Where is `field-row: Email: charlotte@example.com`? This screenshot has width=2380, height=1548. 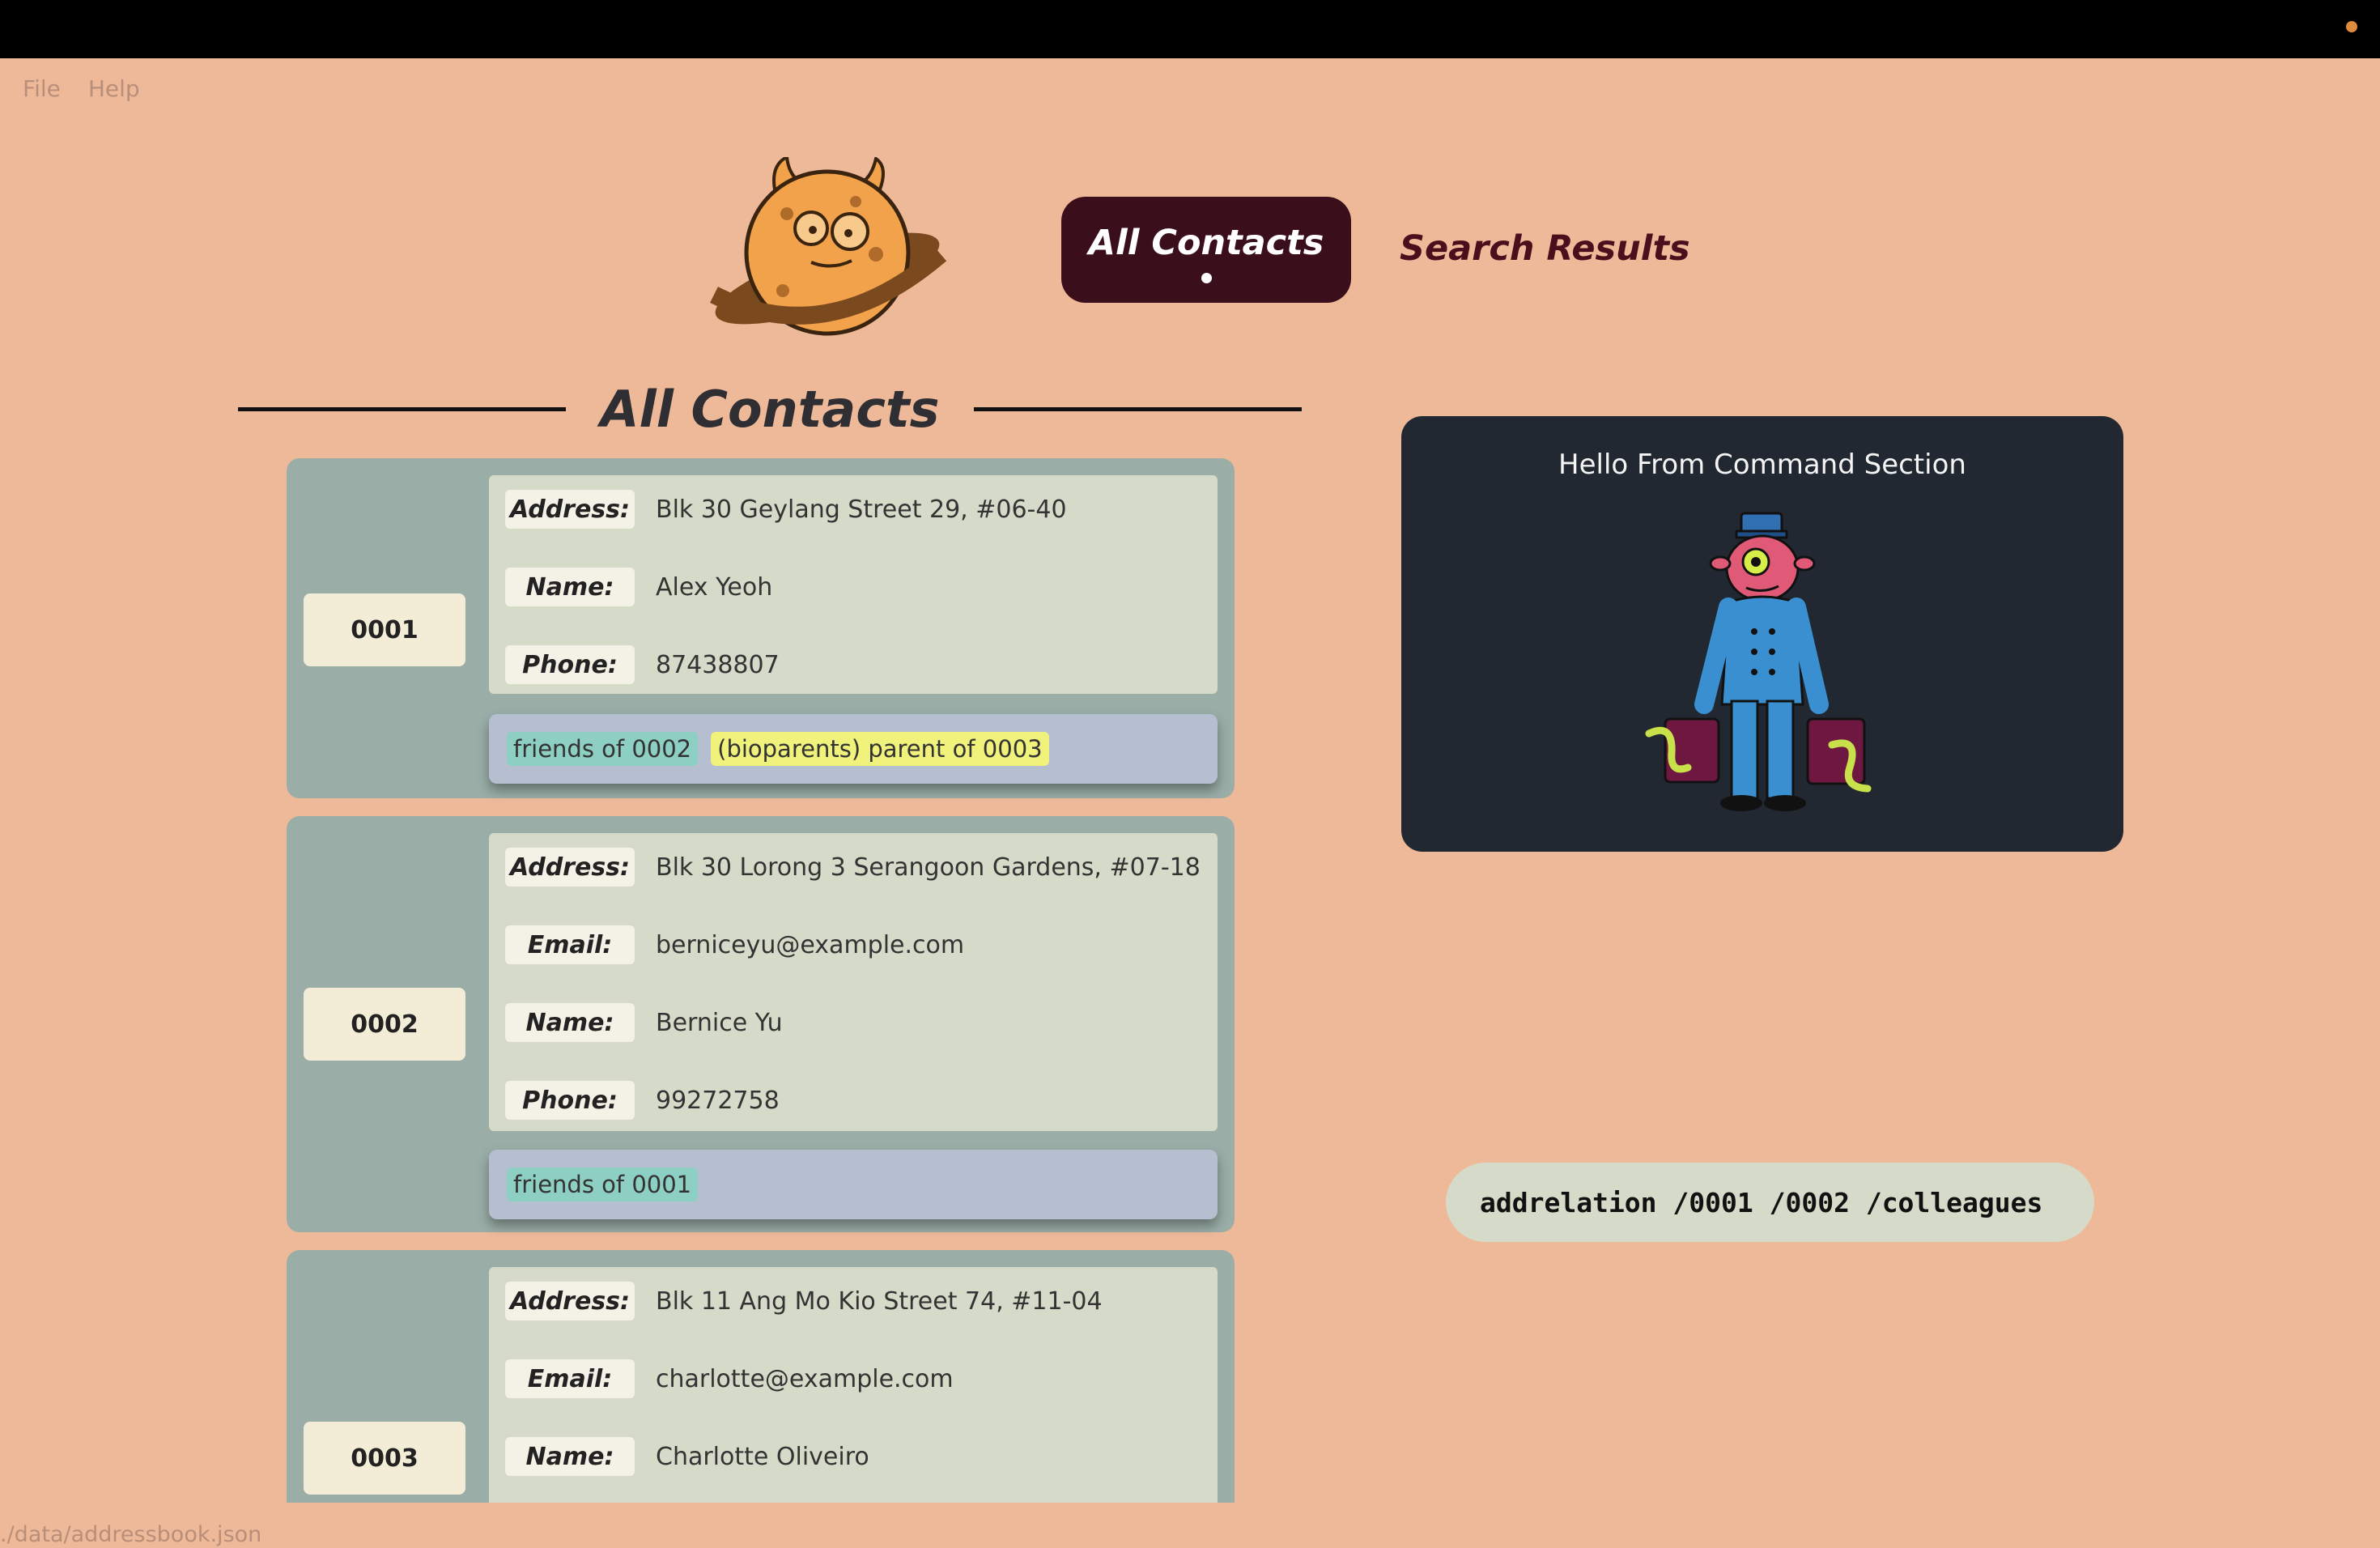
field-row: Email: charlotte@example.com is located at coordinates (730, 1379).